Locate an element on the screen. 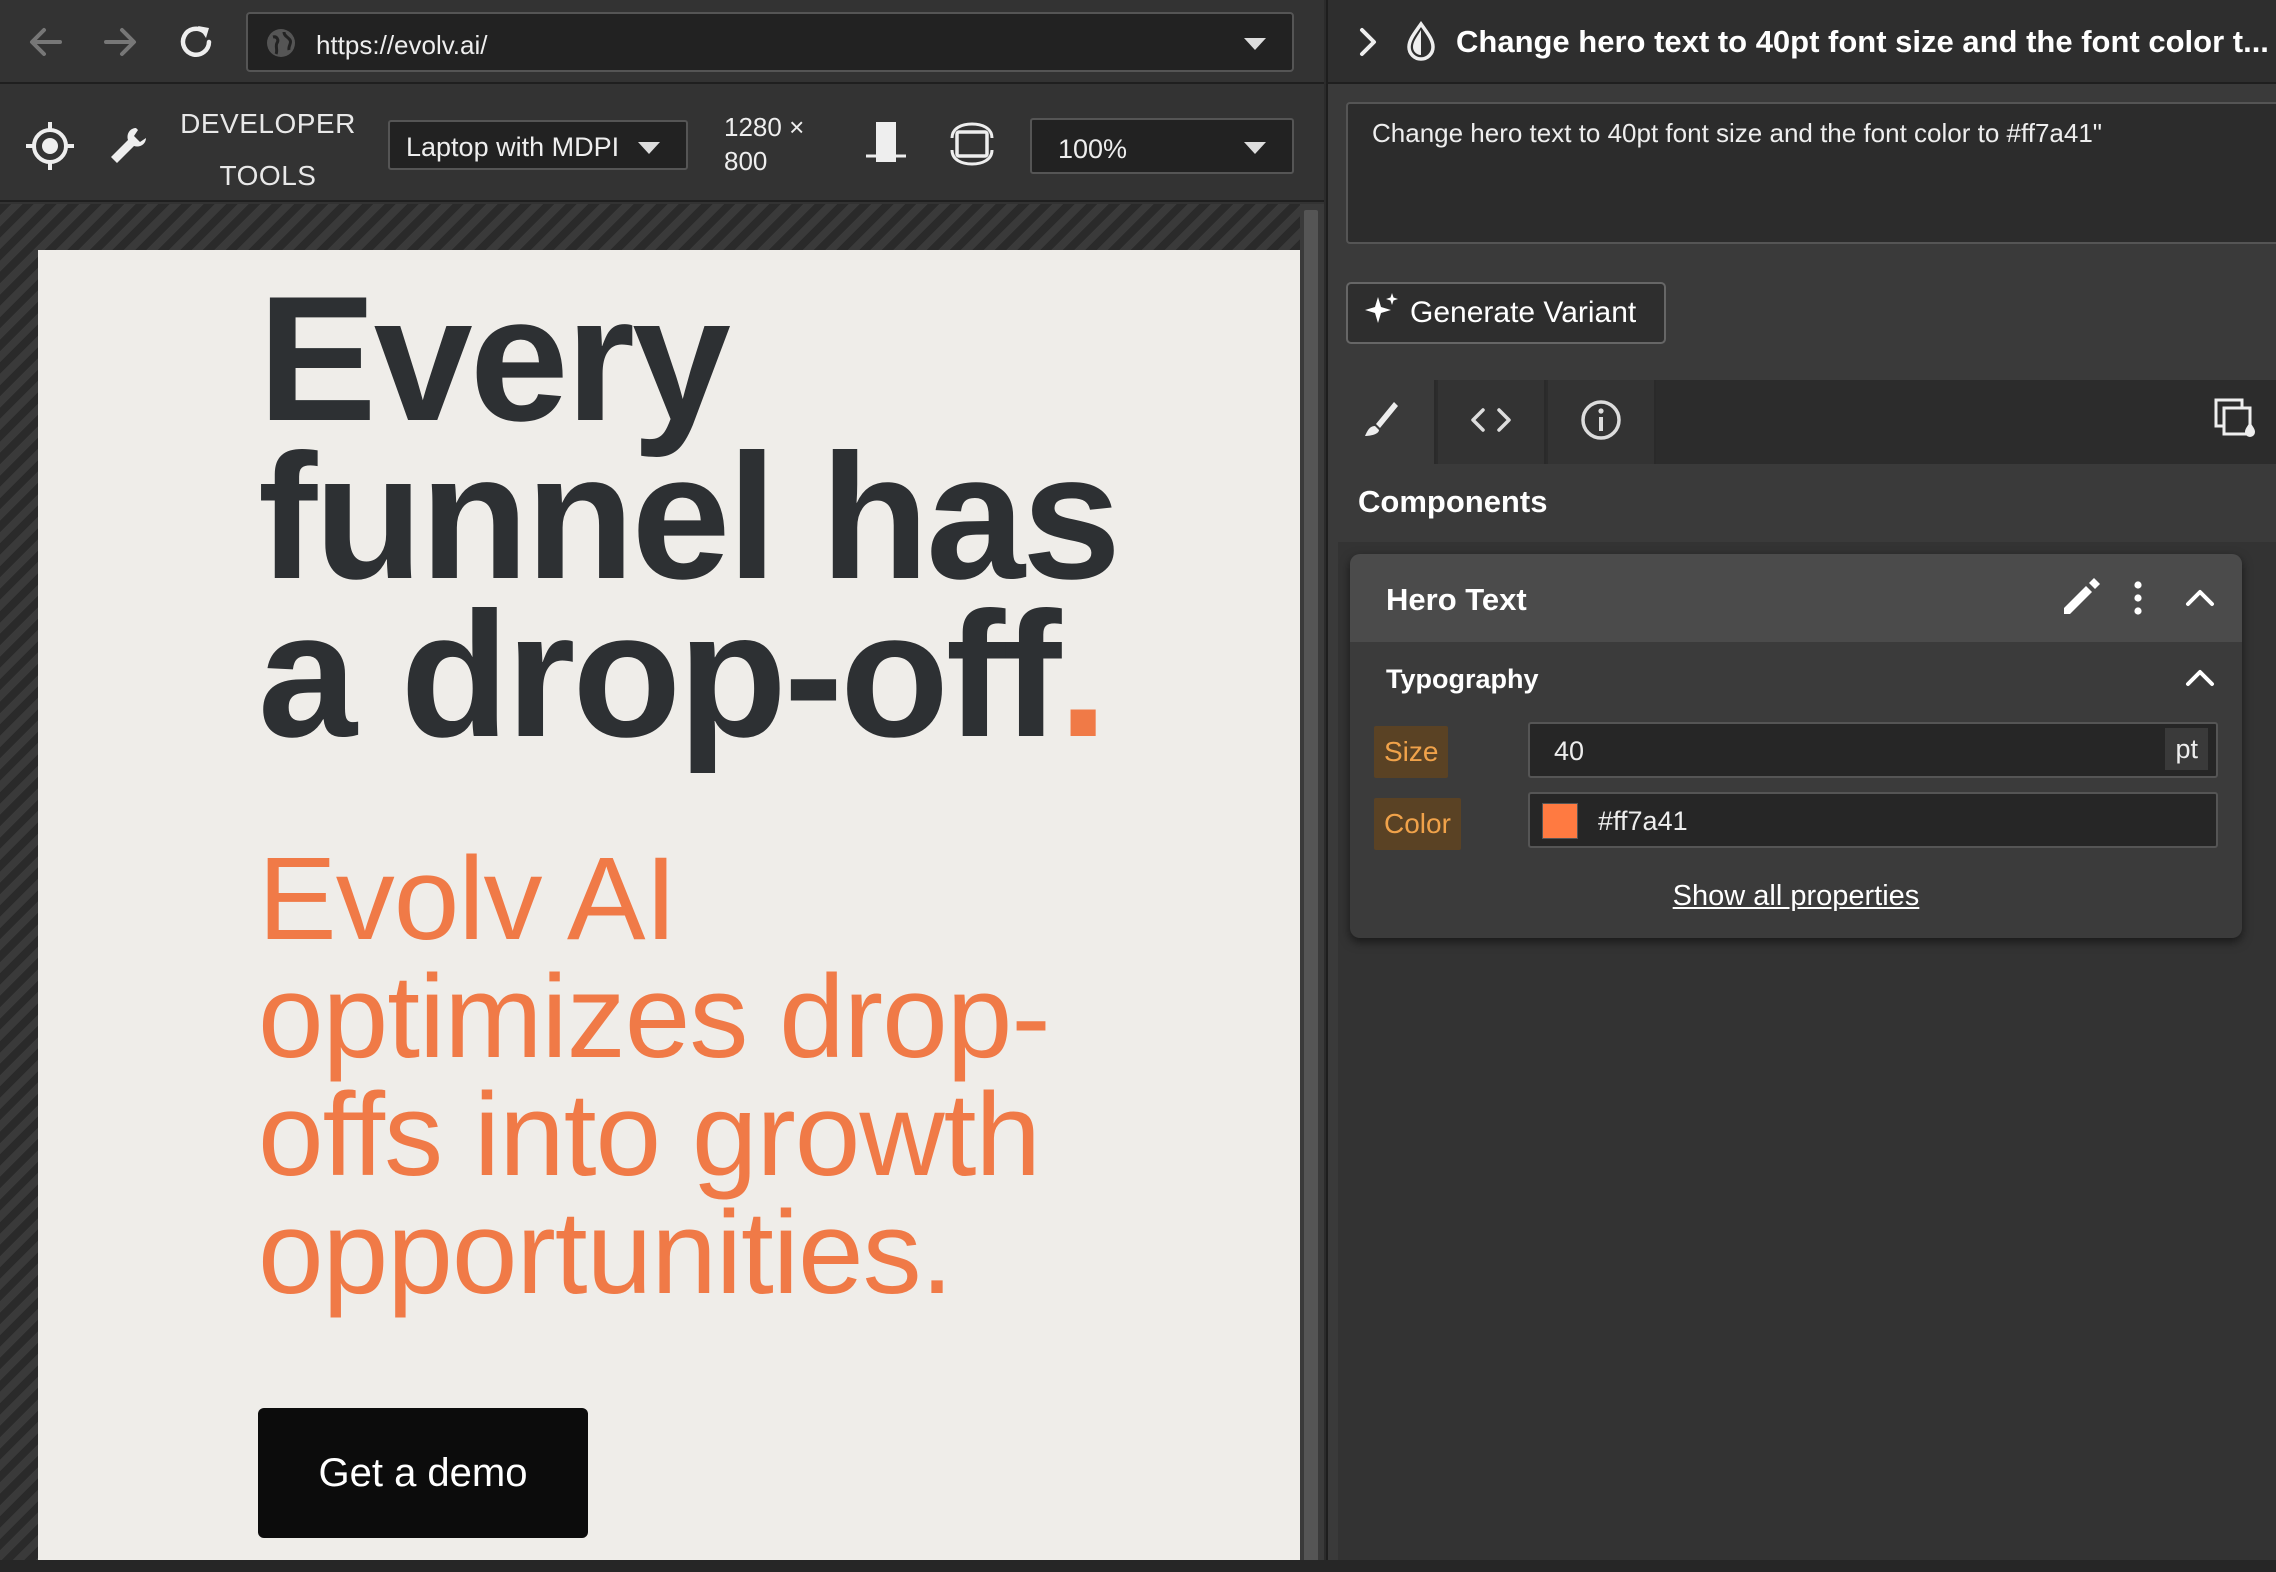 The height and width of the screenshot is (1572, 2276). brush-icon is located at coordinates (1381, 422).